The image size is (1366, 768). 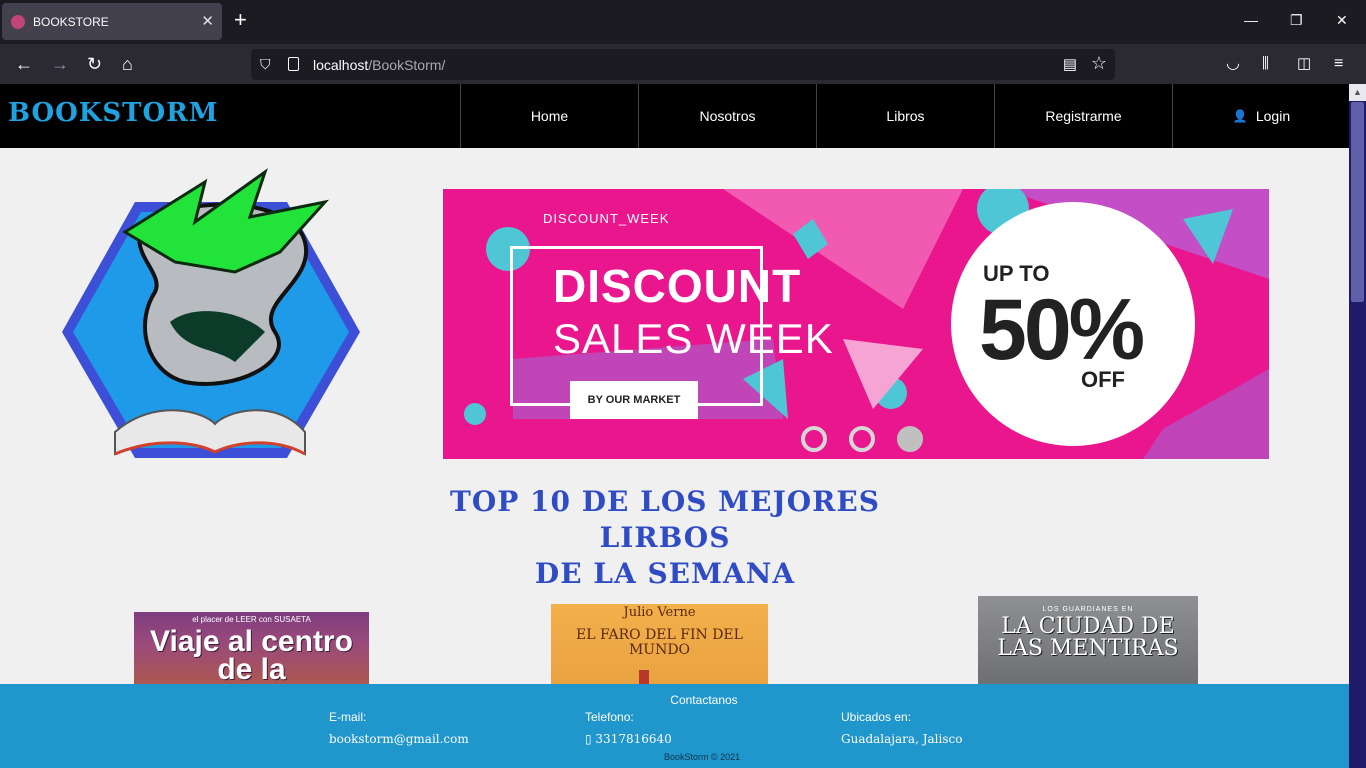 What do you see at coordinates (606, 218) in the screenshot?
I see `social-handle: DISCOUNT_WEEK` at bounding box center [606, 218].